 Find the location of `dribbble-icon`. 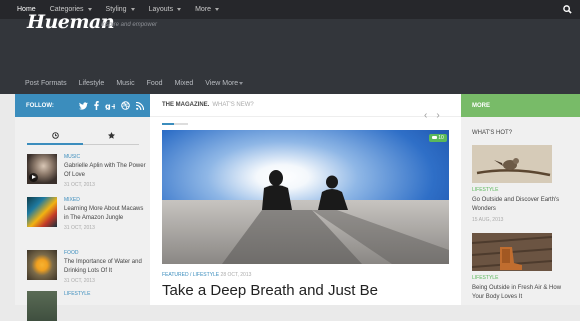

dribbble-icon is located at coordinates (125, 105).